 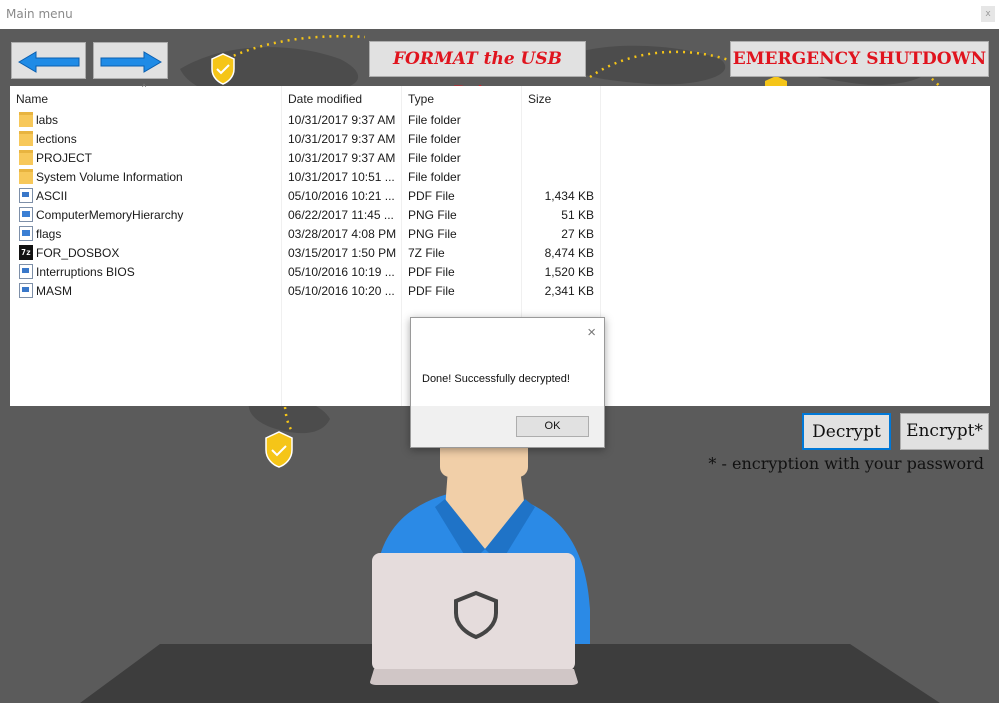 I want to click on file-name: labs, so click(x=47, y=120).